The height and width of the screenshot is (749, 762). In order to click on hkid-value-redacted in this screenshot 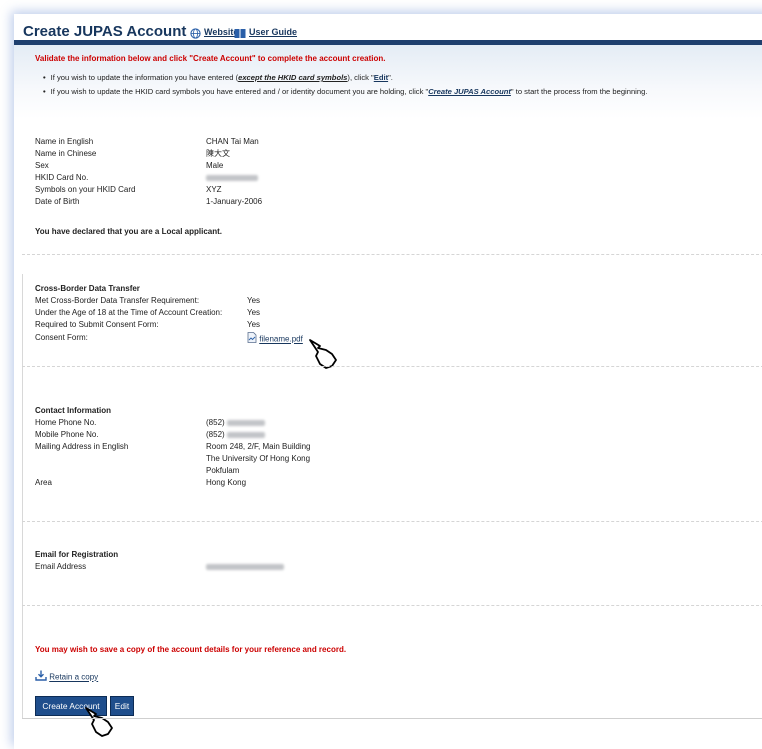, I will do `click(232, 178)`.